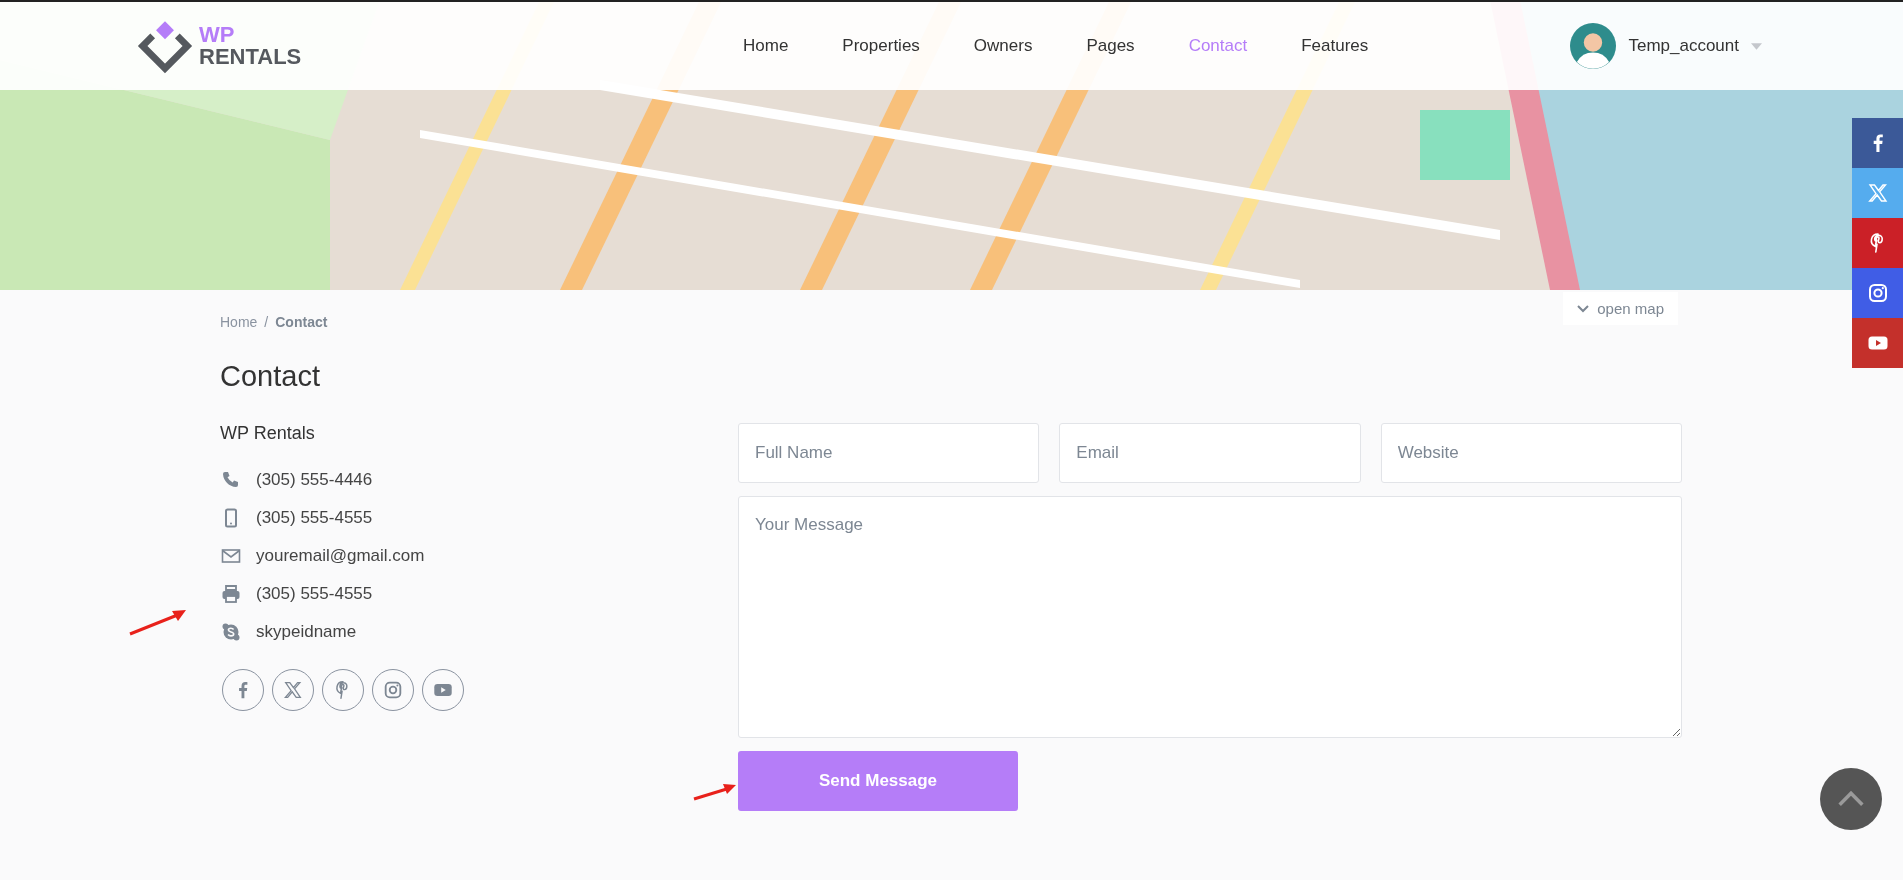 The width and height of the screenshot is (1903, 880). Describe the element at coordinates (1003, 46) in the screenshot. I see `nav-link: Owners` at that location.